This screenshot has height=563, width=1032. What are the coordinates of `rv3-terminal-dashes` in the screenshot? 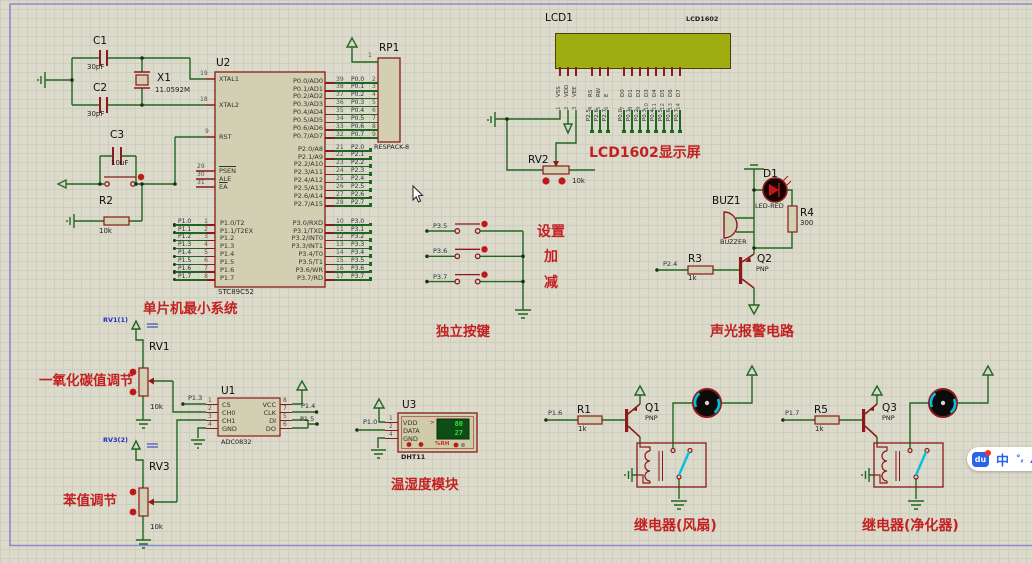 It's located at (152, 445).